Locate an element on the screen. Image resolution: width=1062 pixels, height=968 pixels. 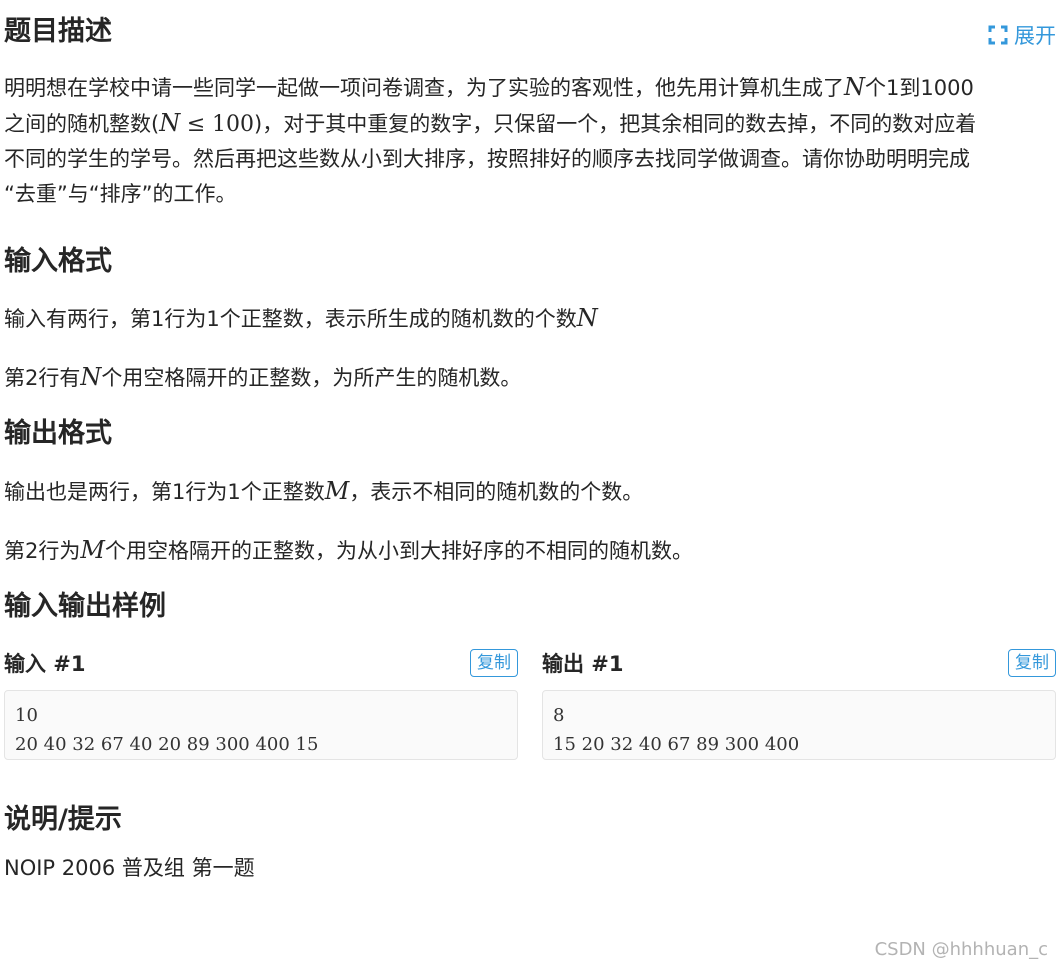
description-text: 之间的随机整数( is located at coordinates (82, 124).